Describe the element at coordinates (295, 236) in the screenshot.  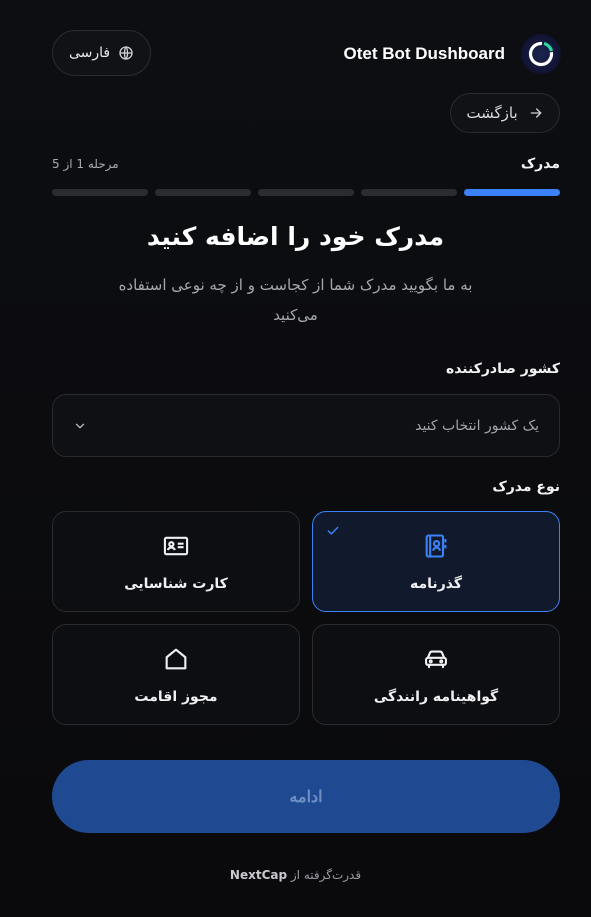
I see `page-title: مدرک خود را اضافه کنید` at that location.